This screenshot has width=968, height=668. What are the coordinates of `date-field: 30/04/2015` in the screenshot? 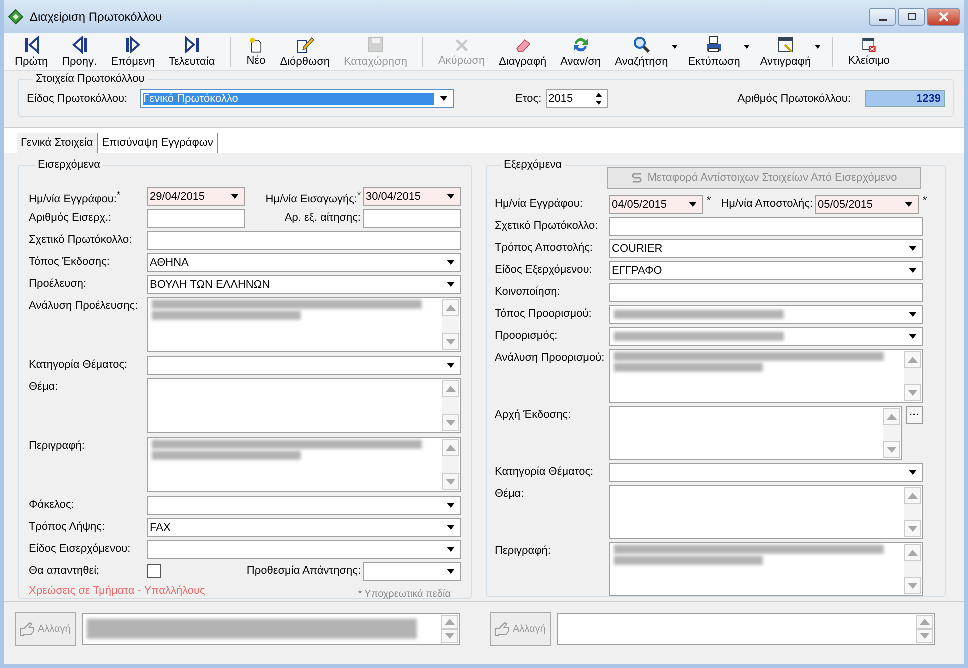 It's located at (412, 196).